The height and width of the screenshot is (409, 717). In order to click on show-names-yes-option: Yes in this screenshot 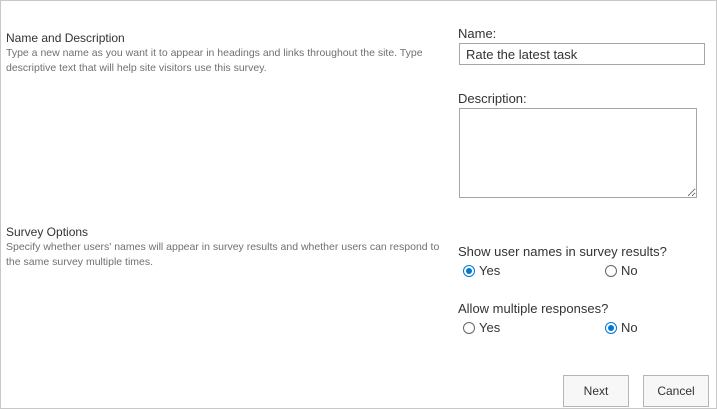, I will do `click(481, 270)`.